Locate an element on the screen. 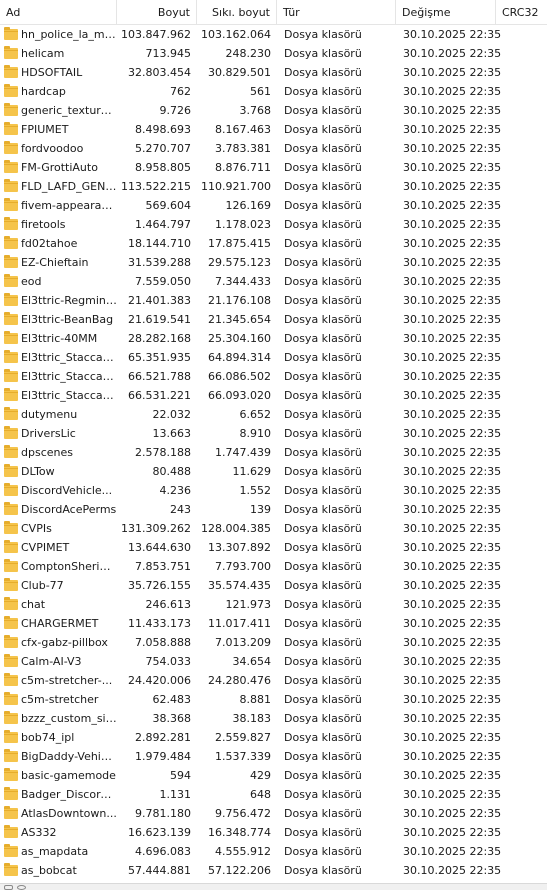  disk-icon is located at coordinates (21, 887).